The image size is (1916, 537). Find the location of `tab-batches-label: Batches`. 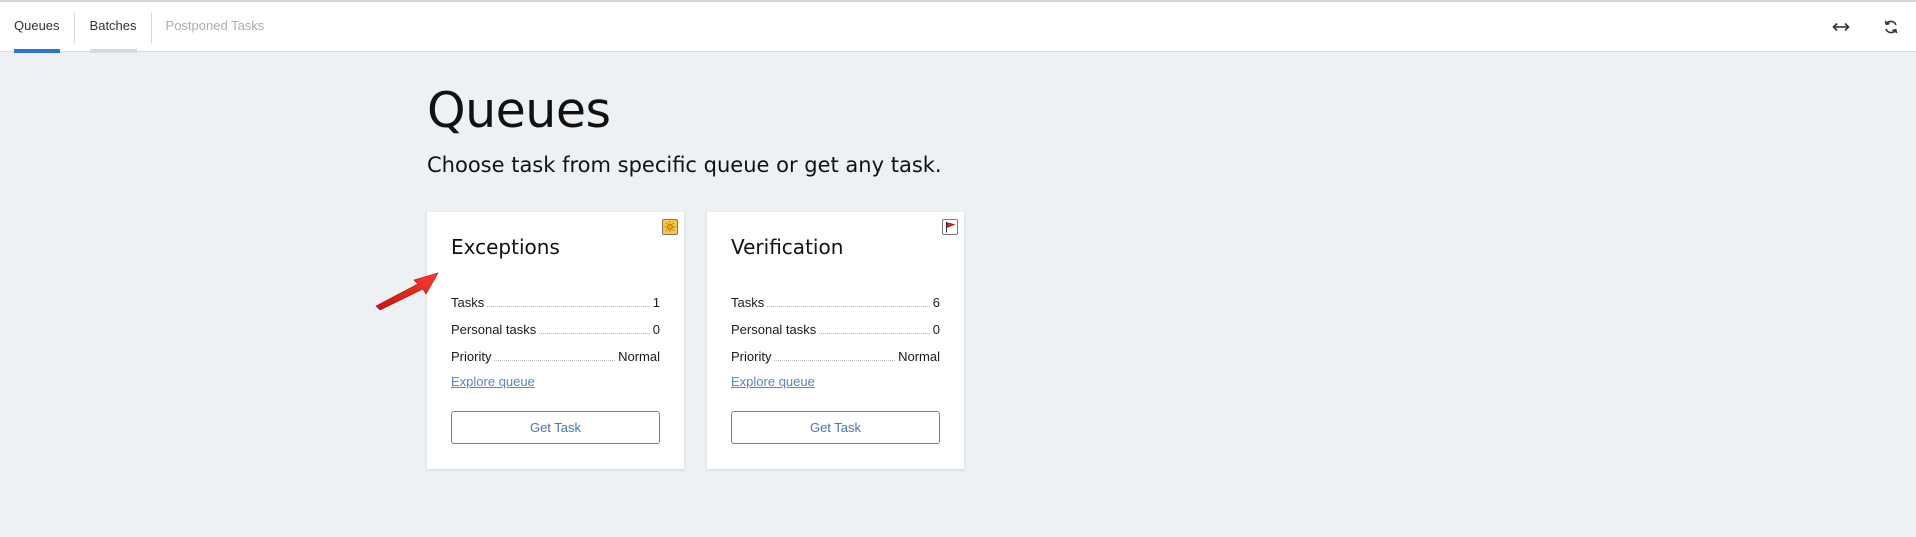

tab-batches-label: Batches is located at coordinates (113, 25).